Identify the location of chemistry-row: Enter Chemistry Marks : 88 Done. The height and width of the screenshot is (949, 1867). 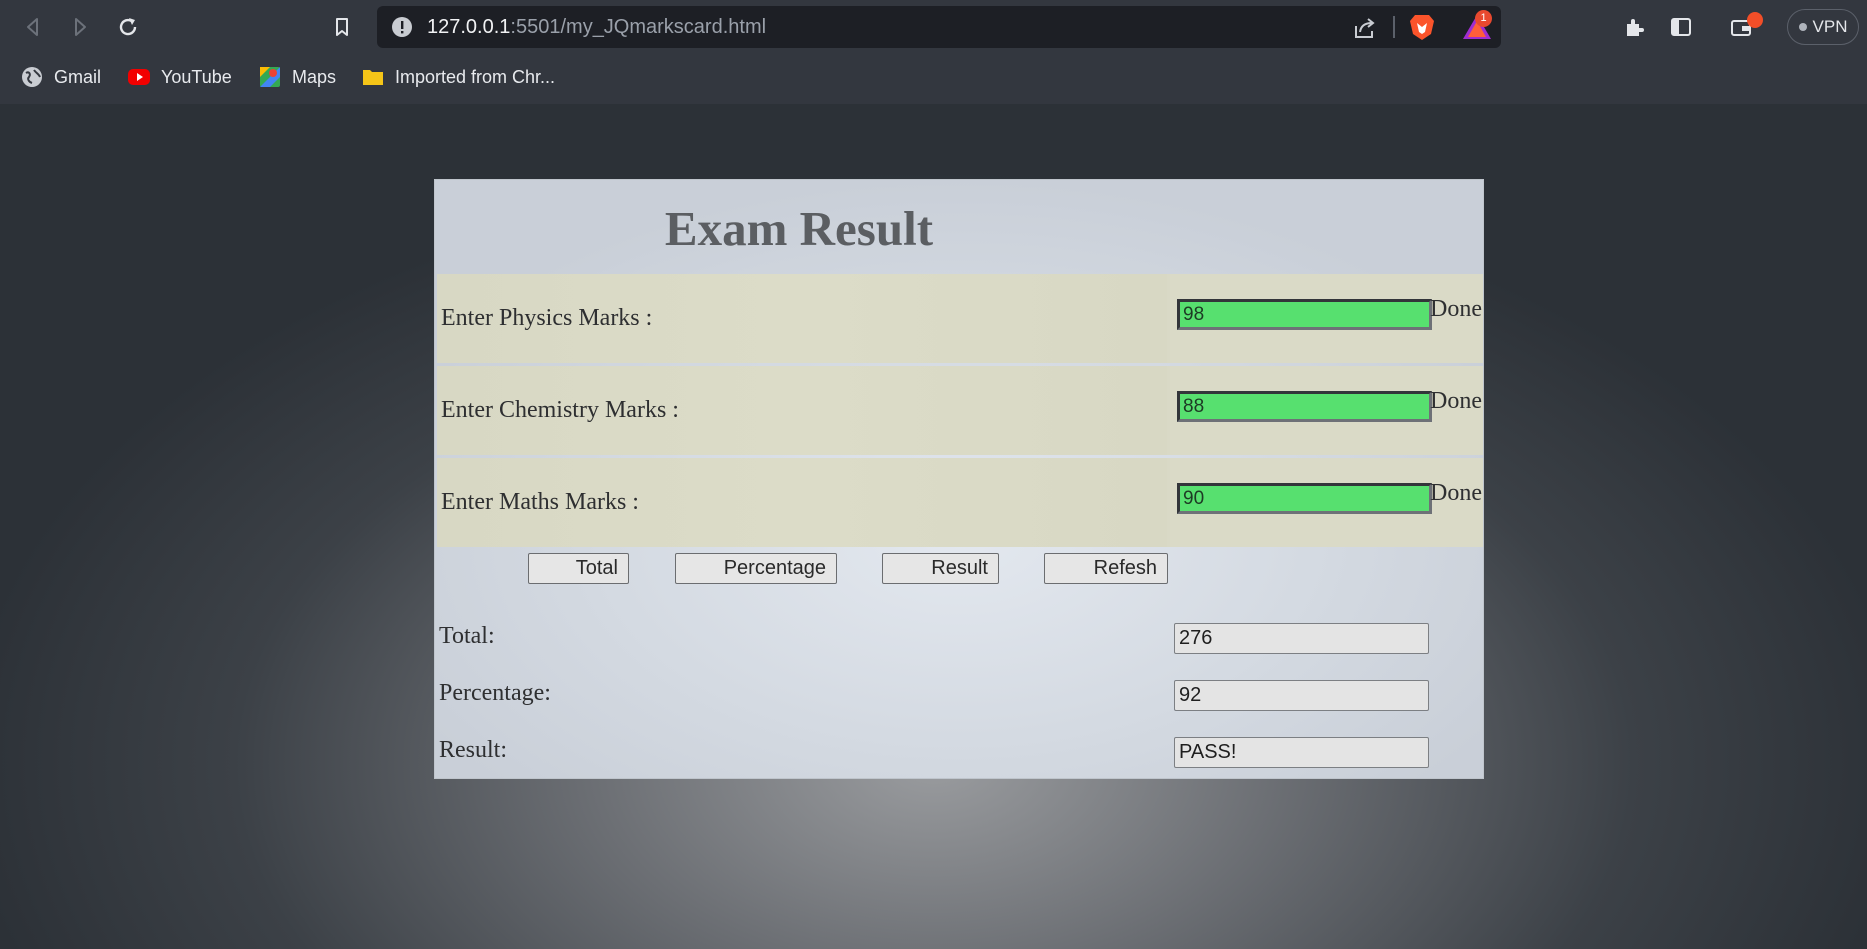
(960, 410).